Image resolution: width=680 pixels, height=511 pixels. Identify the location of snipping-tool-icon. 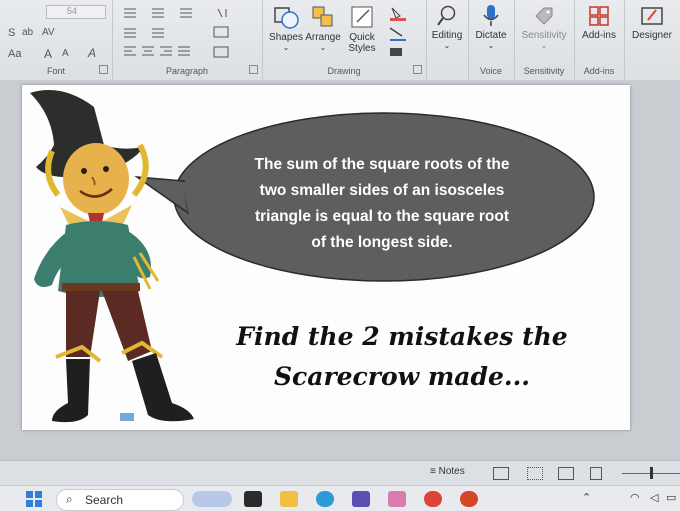
(397, 499).